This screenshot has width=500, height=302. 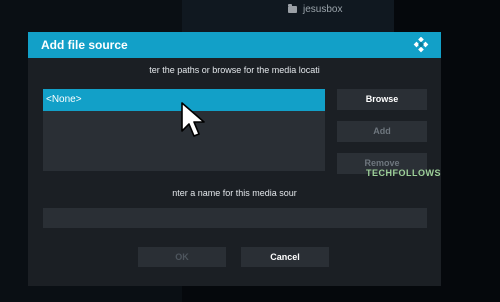 What do you see at coordinates (323, 9) in the screenshot?
I see `background-item-label: jesusbox` at bounding box center [323, 9].